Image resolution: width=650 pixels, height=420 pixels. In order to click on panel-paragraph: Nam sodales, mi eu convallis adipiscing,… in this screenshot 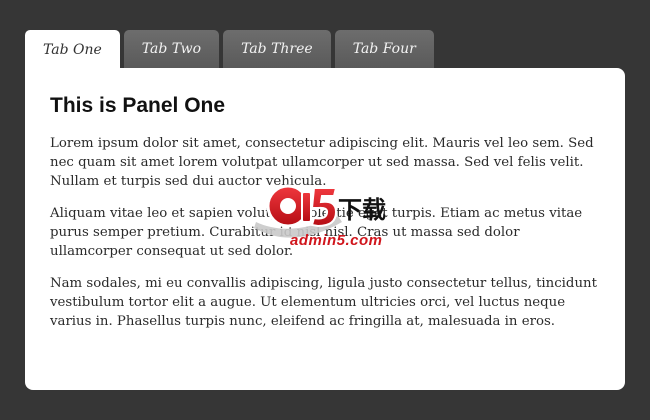, I will do `click(323, 302)`.